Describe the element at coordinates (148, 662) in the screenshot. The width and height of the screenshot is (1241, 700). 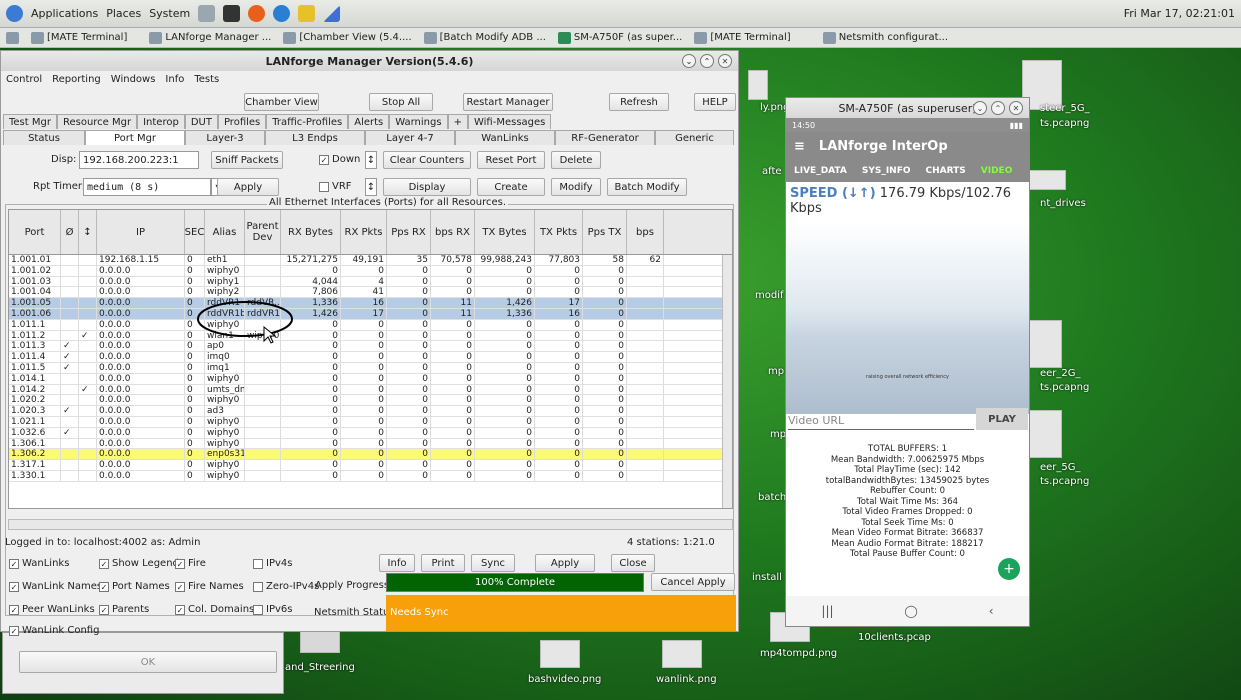
I see `ok-button: OK` at that location.